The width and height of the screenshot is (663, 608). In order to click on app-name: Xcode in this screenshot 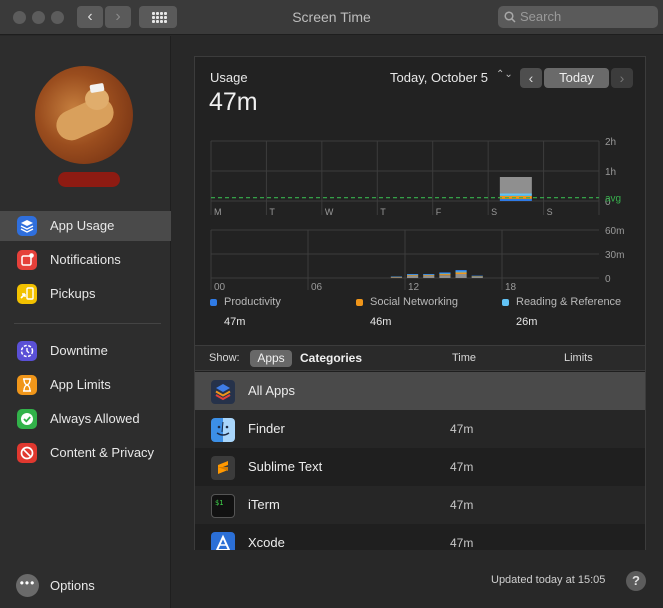, I will do `click(266, 542)`.